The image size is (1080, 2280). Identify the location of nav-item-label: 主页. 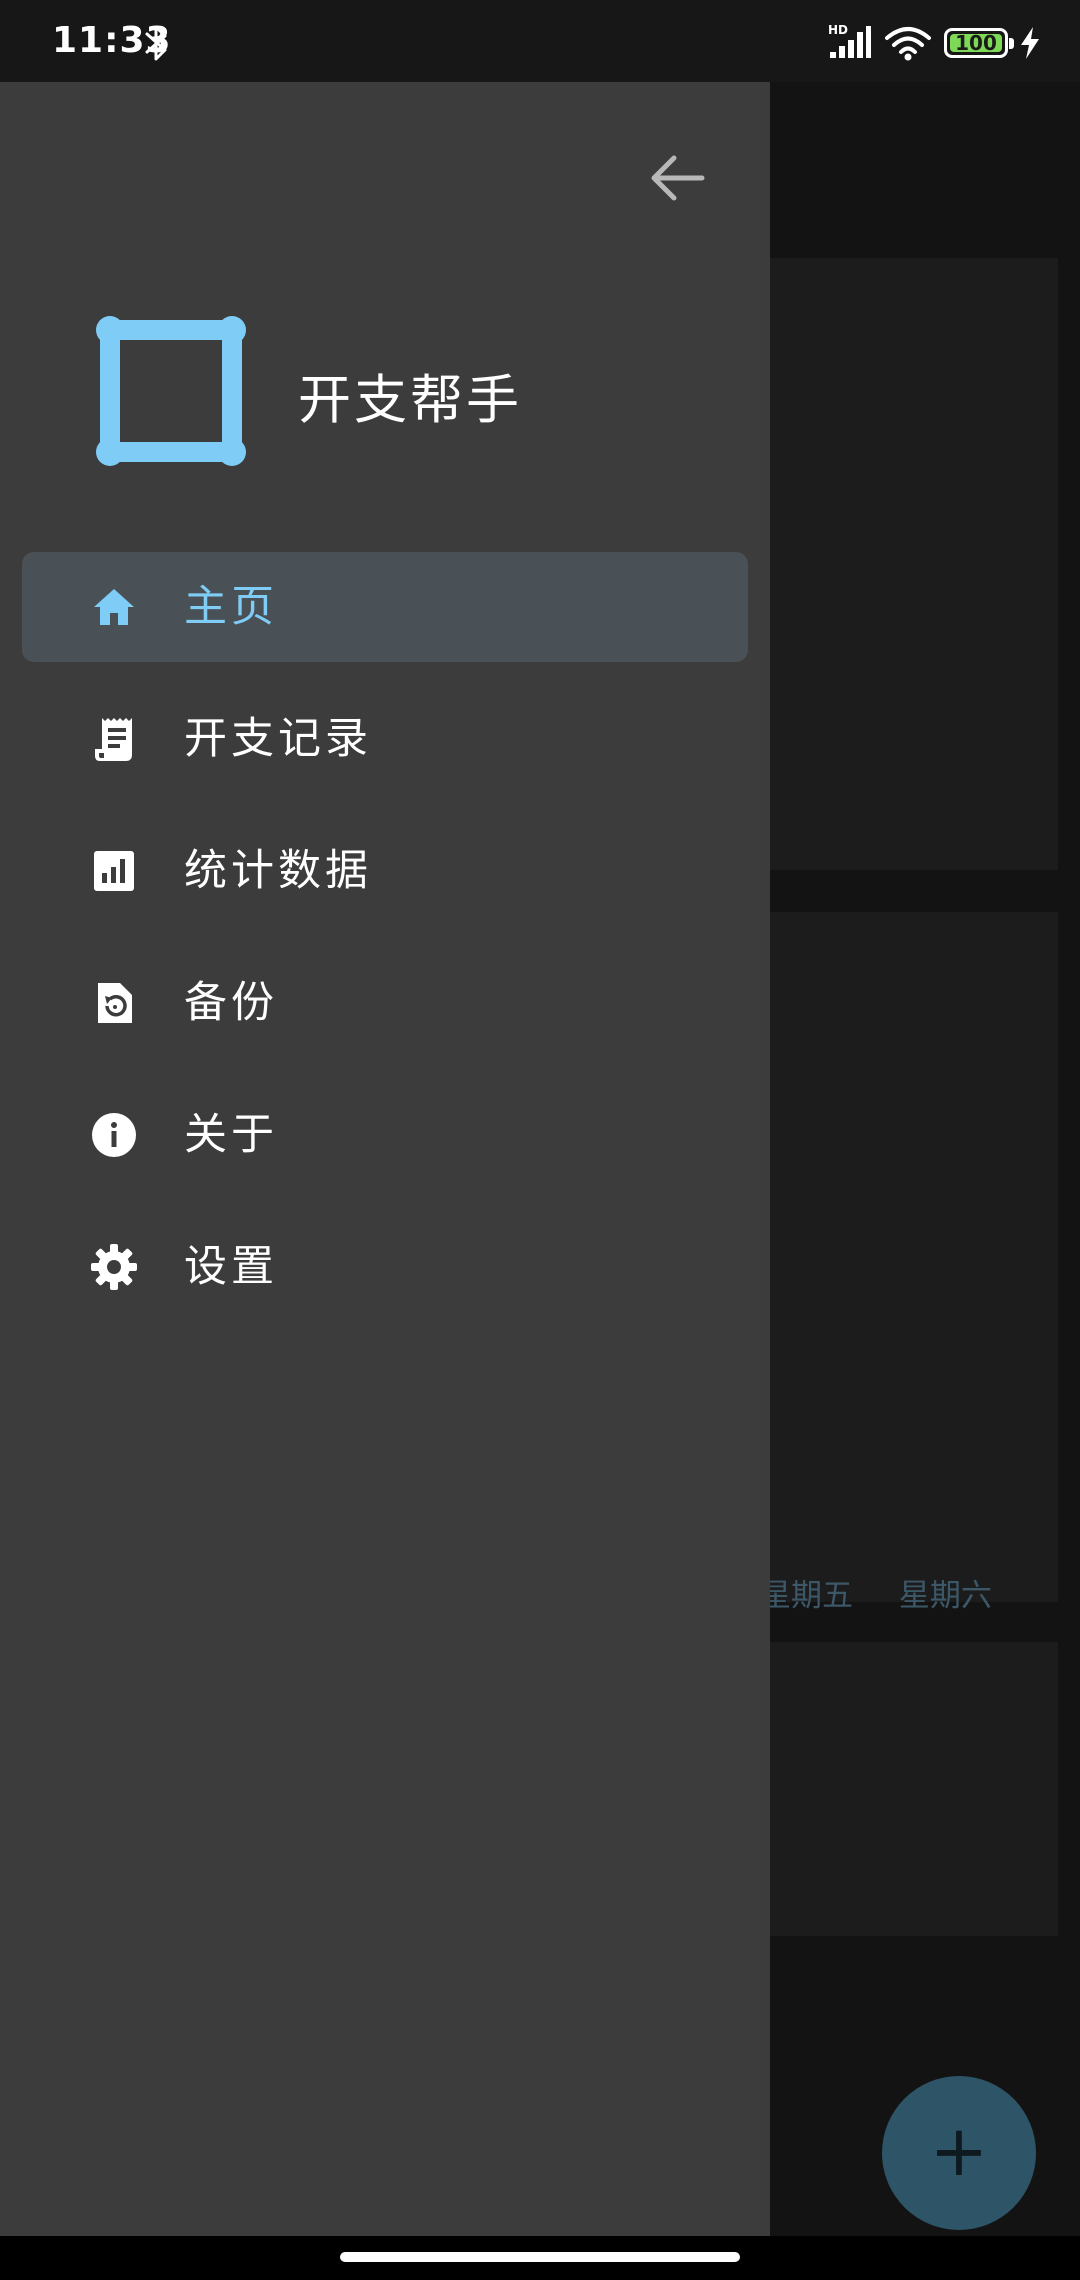
(231, 607).